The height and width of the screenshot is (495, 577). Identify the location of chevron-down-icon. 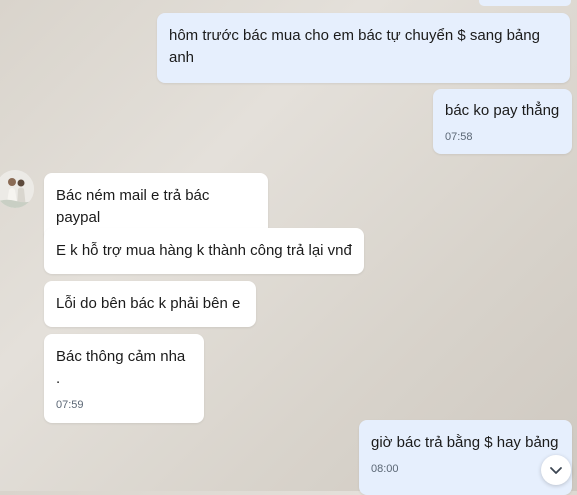
(556, 470).